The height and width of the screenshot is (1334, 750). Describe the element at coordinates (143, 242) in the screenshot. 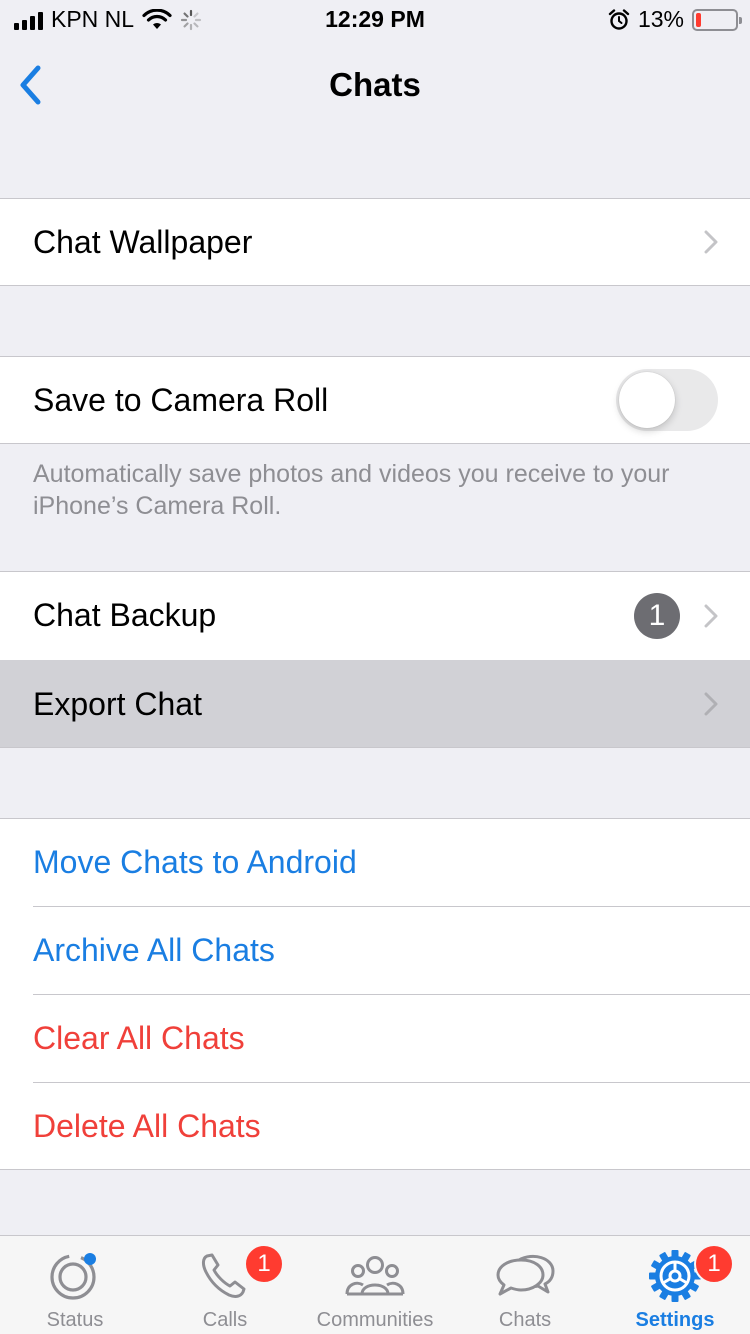

I see `chat-wallpaper-label: Chat Wallpaper` at that location.